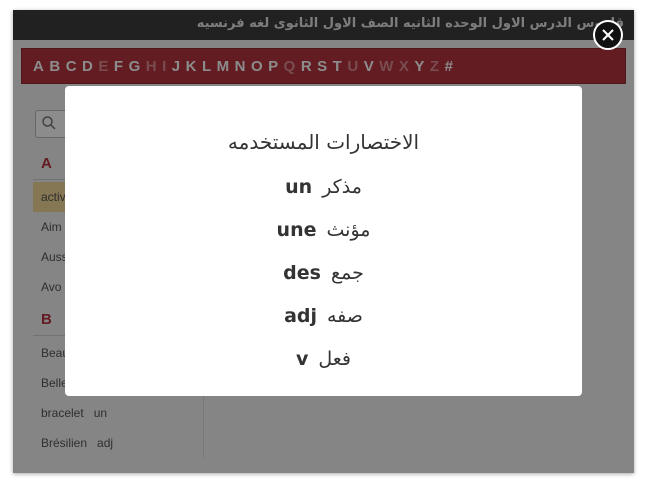 Image resolution: width=647 pixels, height=489 pixels. I want to click on dialog-title: الاختصارات المستخدمه, so click(323, 142).